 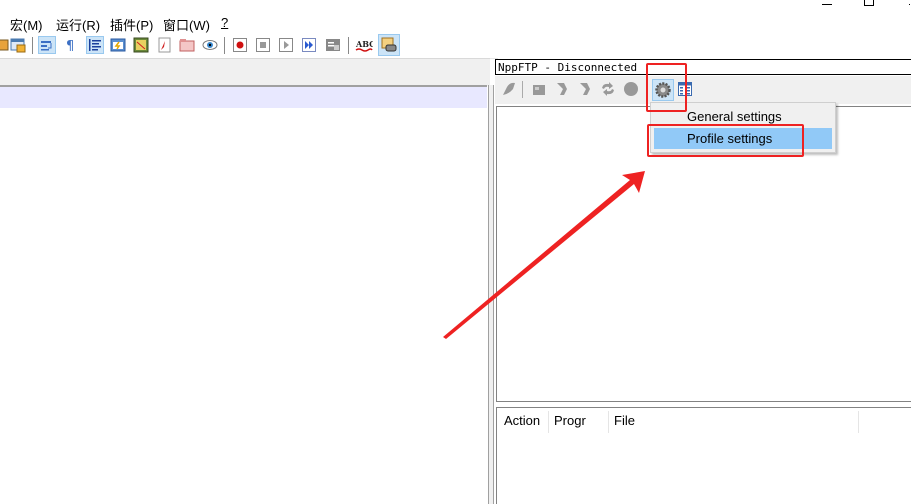 I want to click on message-window-icon, so click(x=685, y=89).